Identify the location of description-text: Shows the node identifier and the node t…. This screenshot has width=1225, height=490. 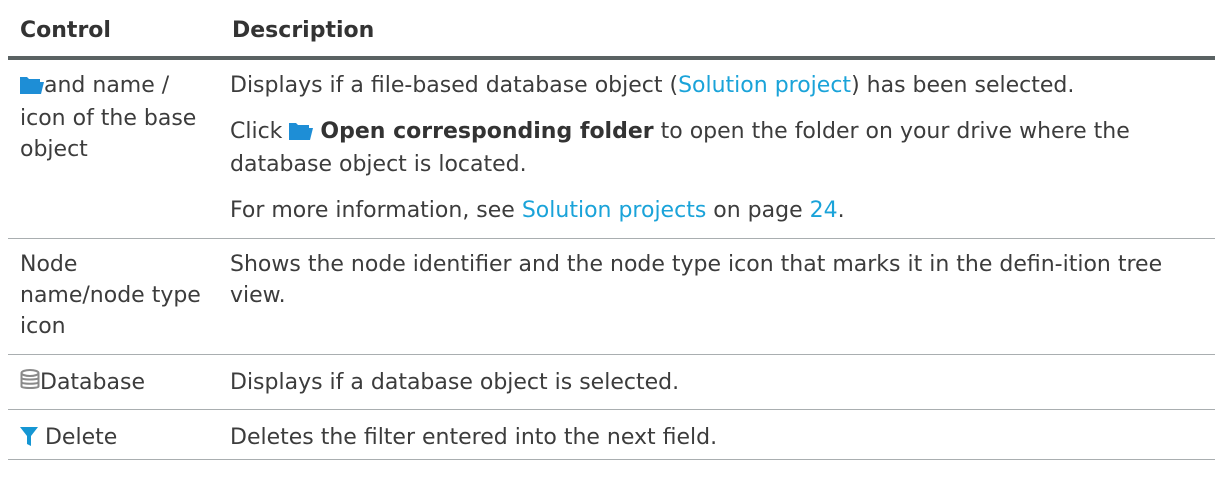
(696, 280).